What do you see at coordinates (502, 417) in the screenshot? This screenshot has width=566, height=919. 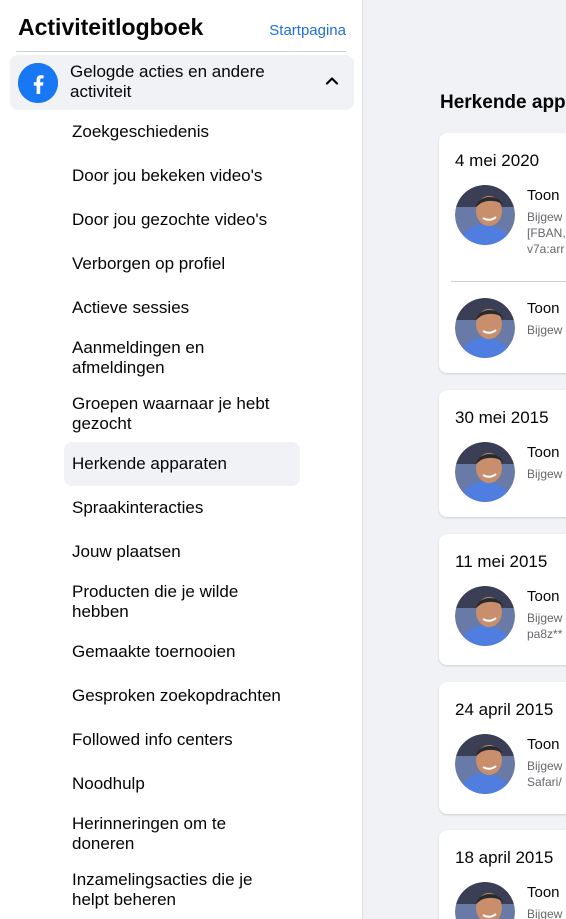 I see `card-date: 30 mei 2015` at bounding box center [502, 417].